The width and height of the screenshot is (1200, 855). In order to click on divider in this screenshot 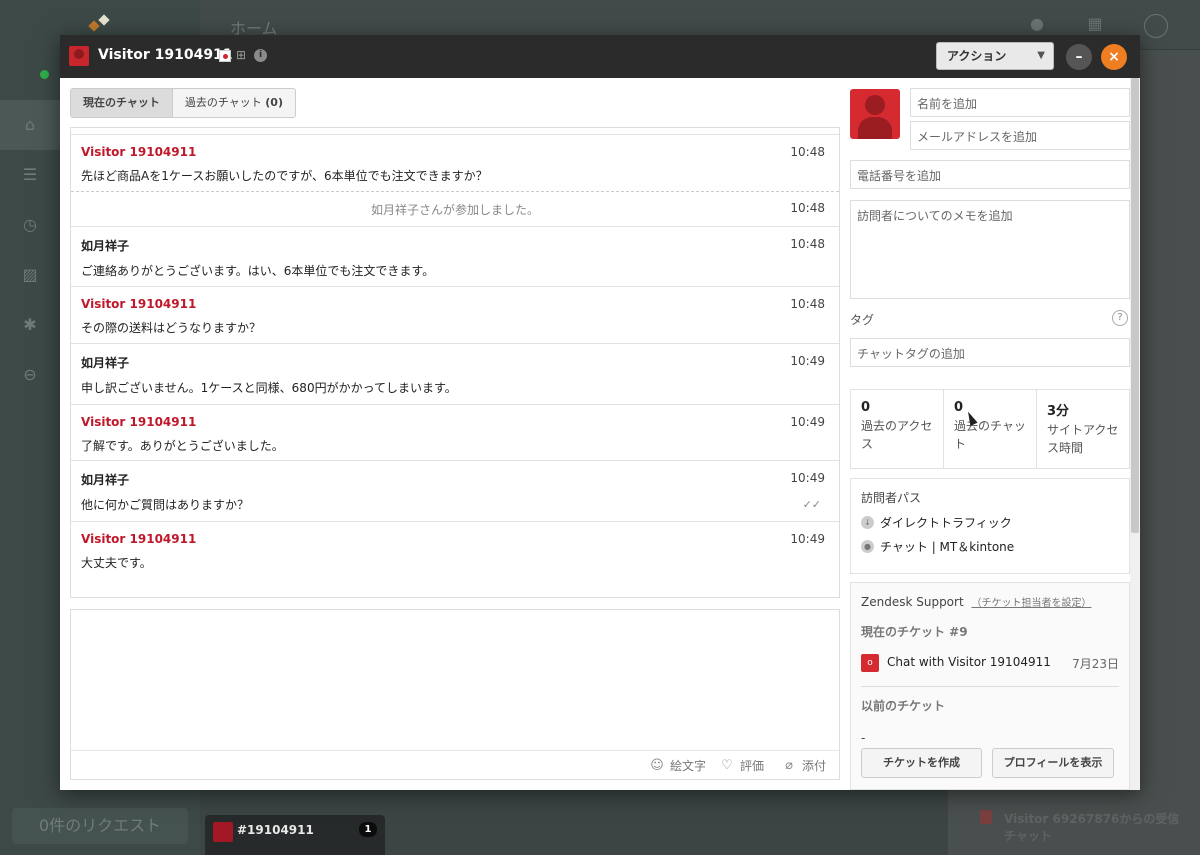, I will do `click(990, 686)`.